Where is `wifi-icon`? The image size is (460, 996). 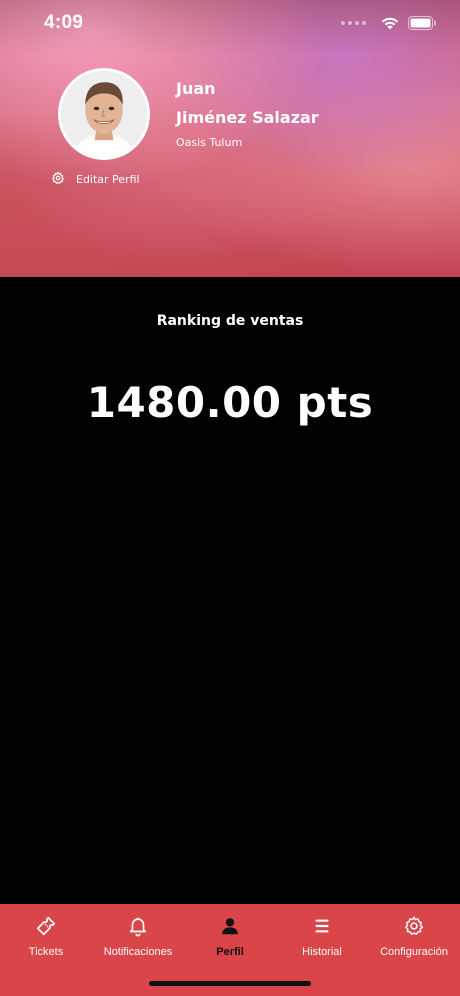
wifi-icon is located at coordinates (390, 22).